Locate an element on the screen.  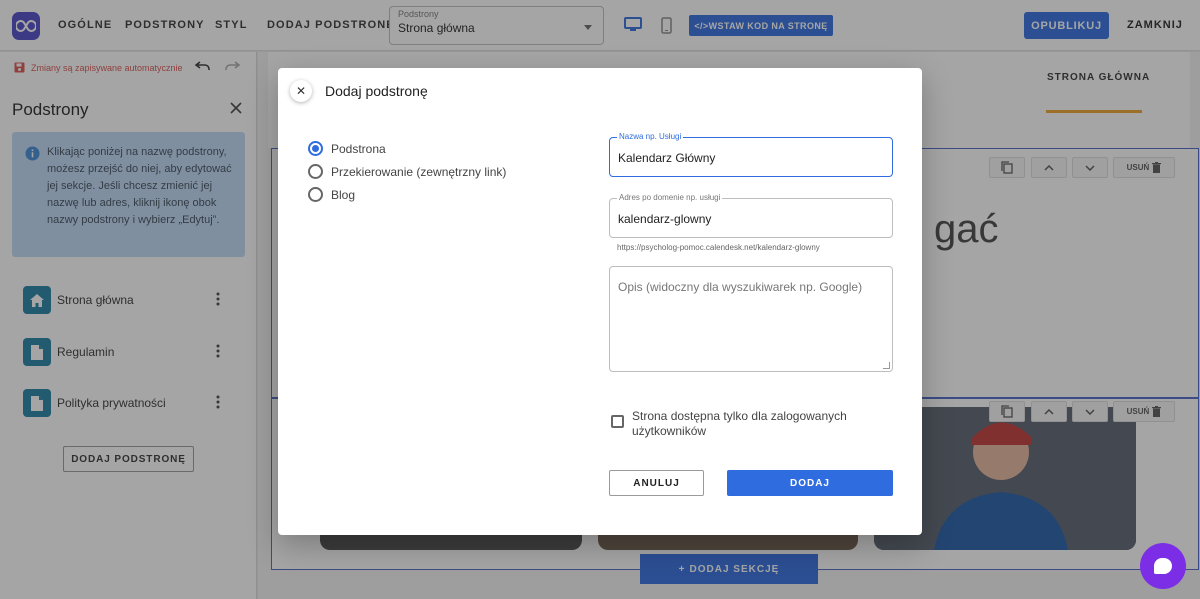
name-field-label: Nazwa np. Usługi is located at coordinates (650, 136).